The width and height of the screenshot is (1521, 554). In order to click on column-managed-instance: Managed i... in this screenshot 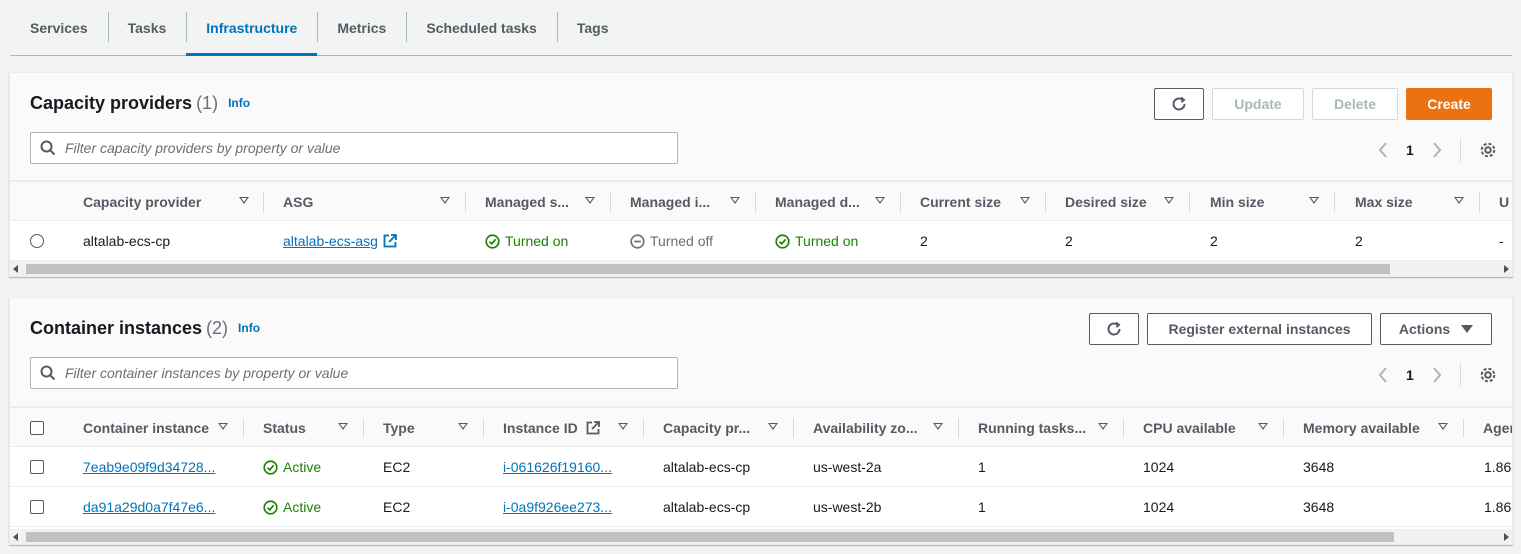, I will do `click(685, 202)`.